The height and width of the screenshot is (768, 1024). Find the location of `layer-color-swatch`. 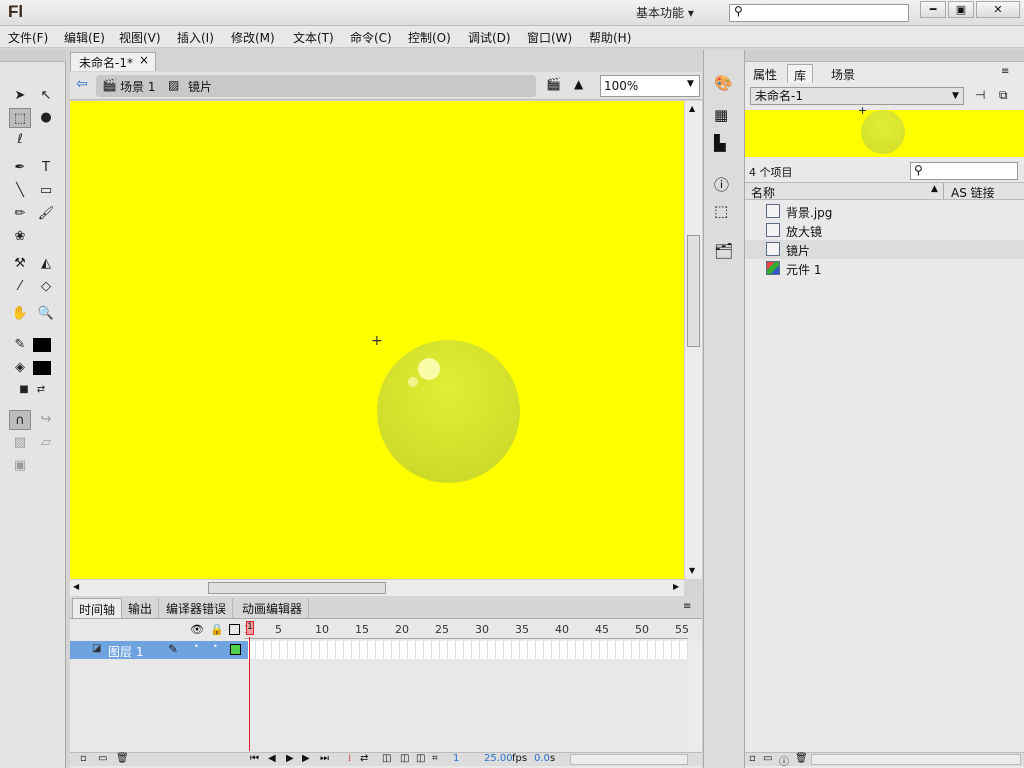

layer-color-swatch is located at coordinates (235, 649).